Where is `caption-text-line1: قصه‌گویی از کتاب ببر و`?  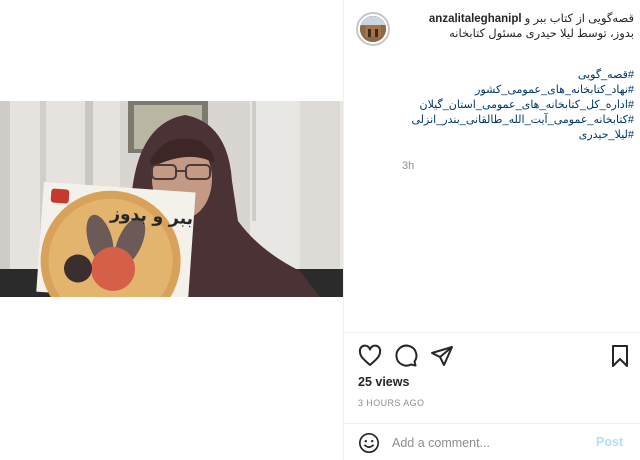 caption-text-line1: قصه‌گویی از کتاب ببر و is located at coordinates (579, 19).